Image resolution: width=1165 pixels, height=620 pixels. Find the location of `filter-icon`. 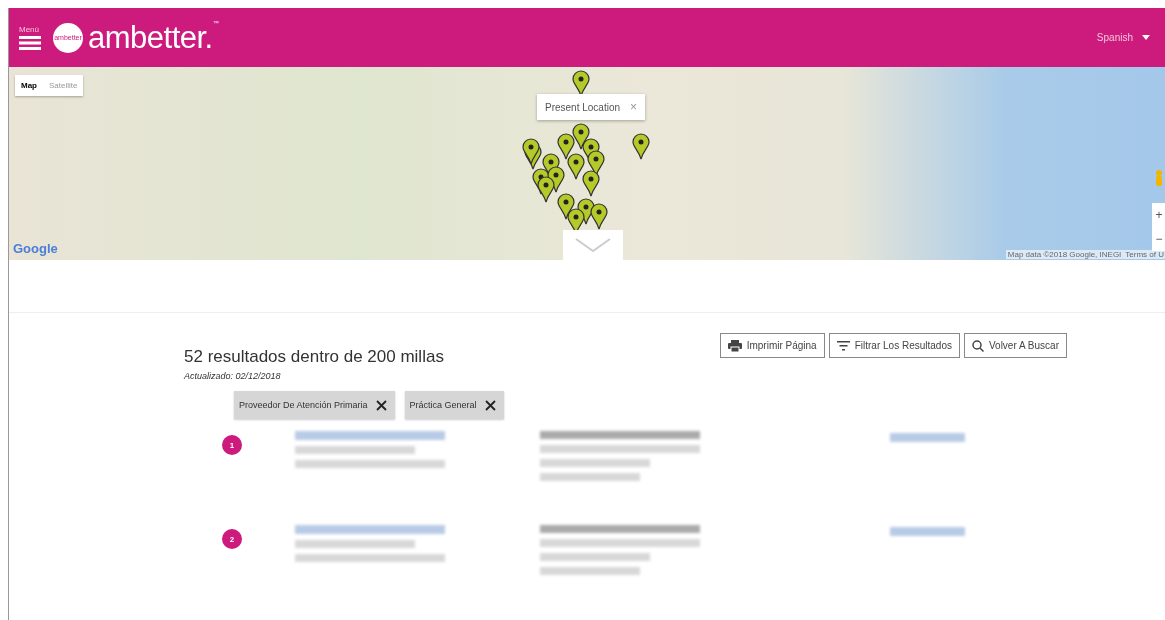

filter-icon is located at coordinates (843, 345).